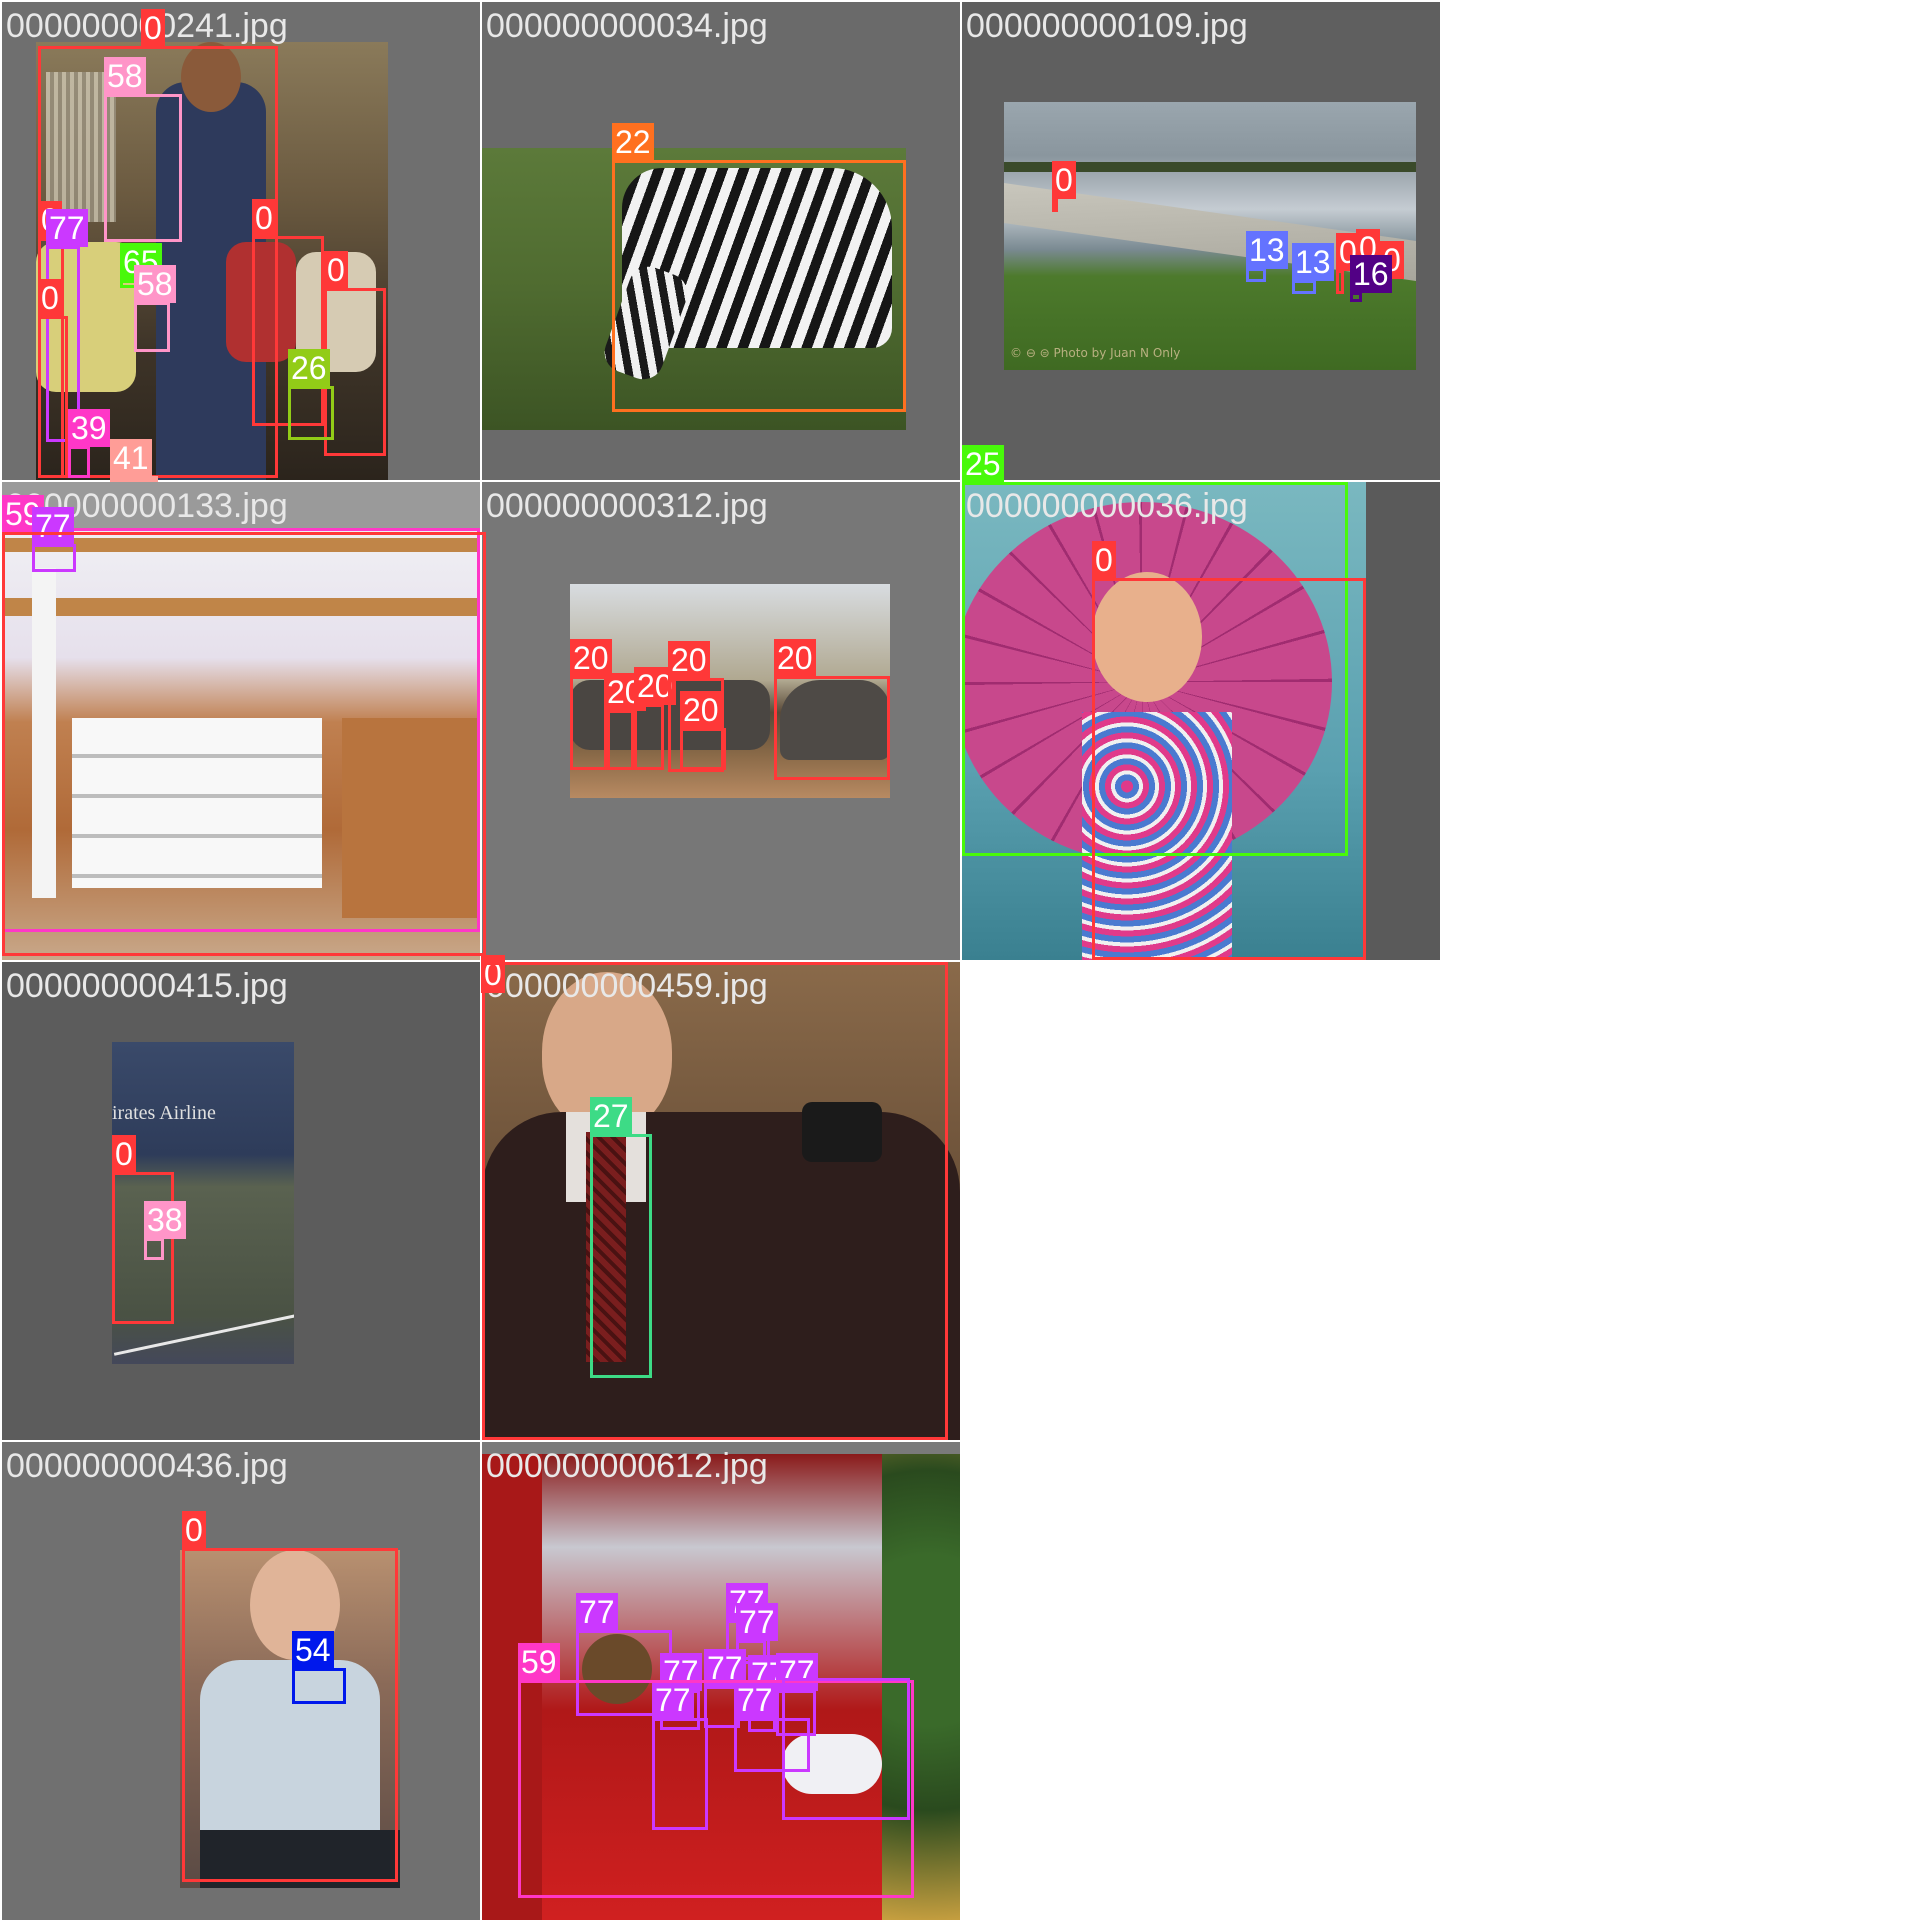 The image size is (1920, 1920). I want to click on bbox-54: 54, so click(319, 1667).